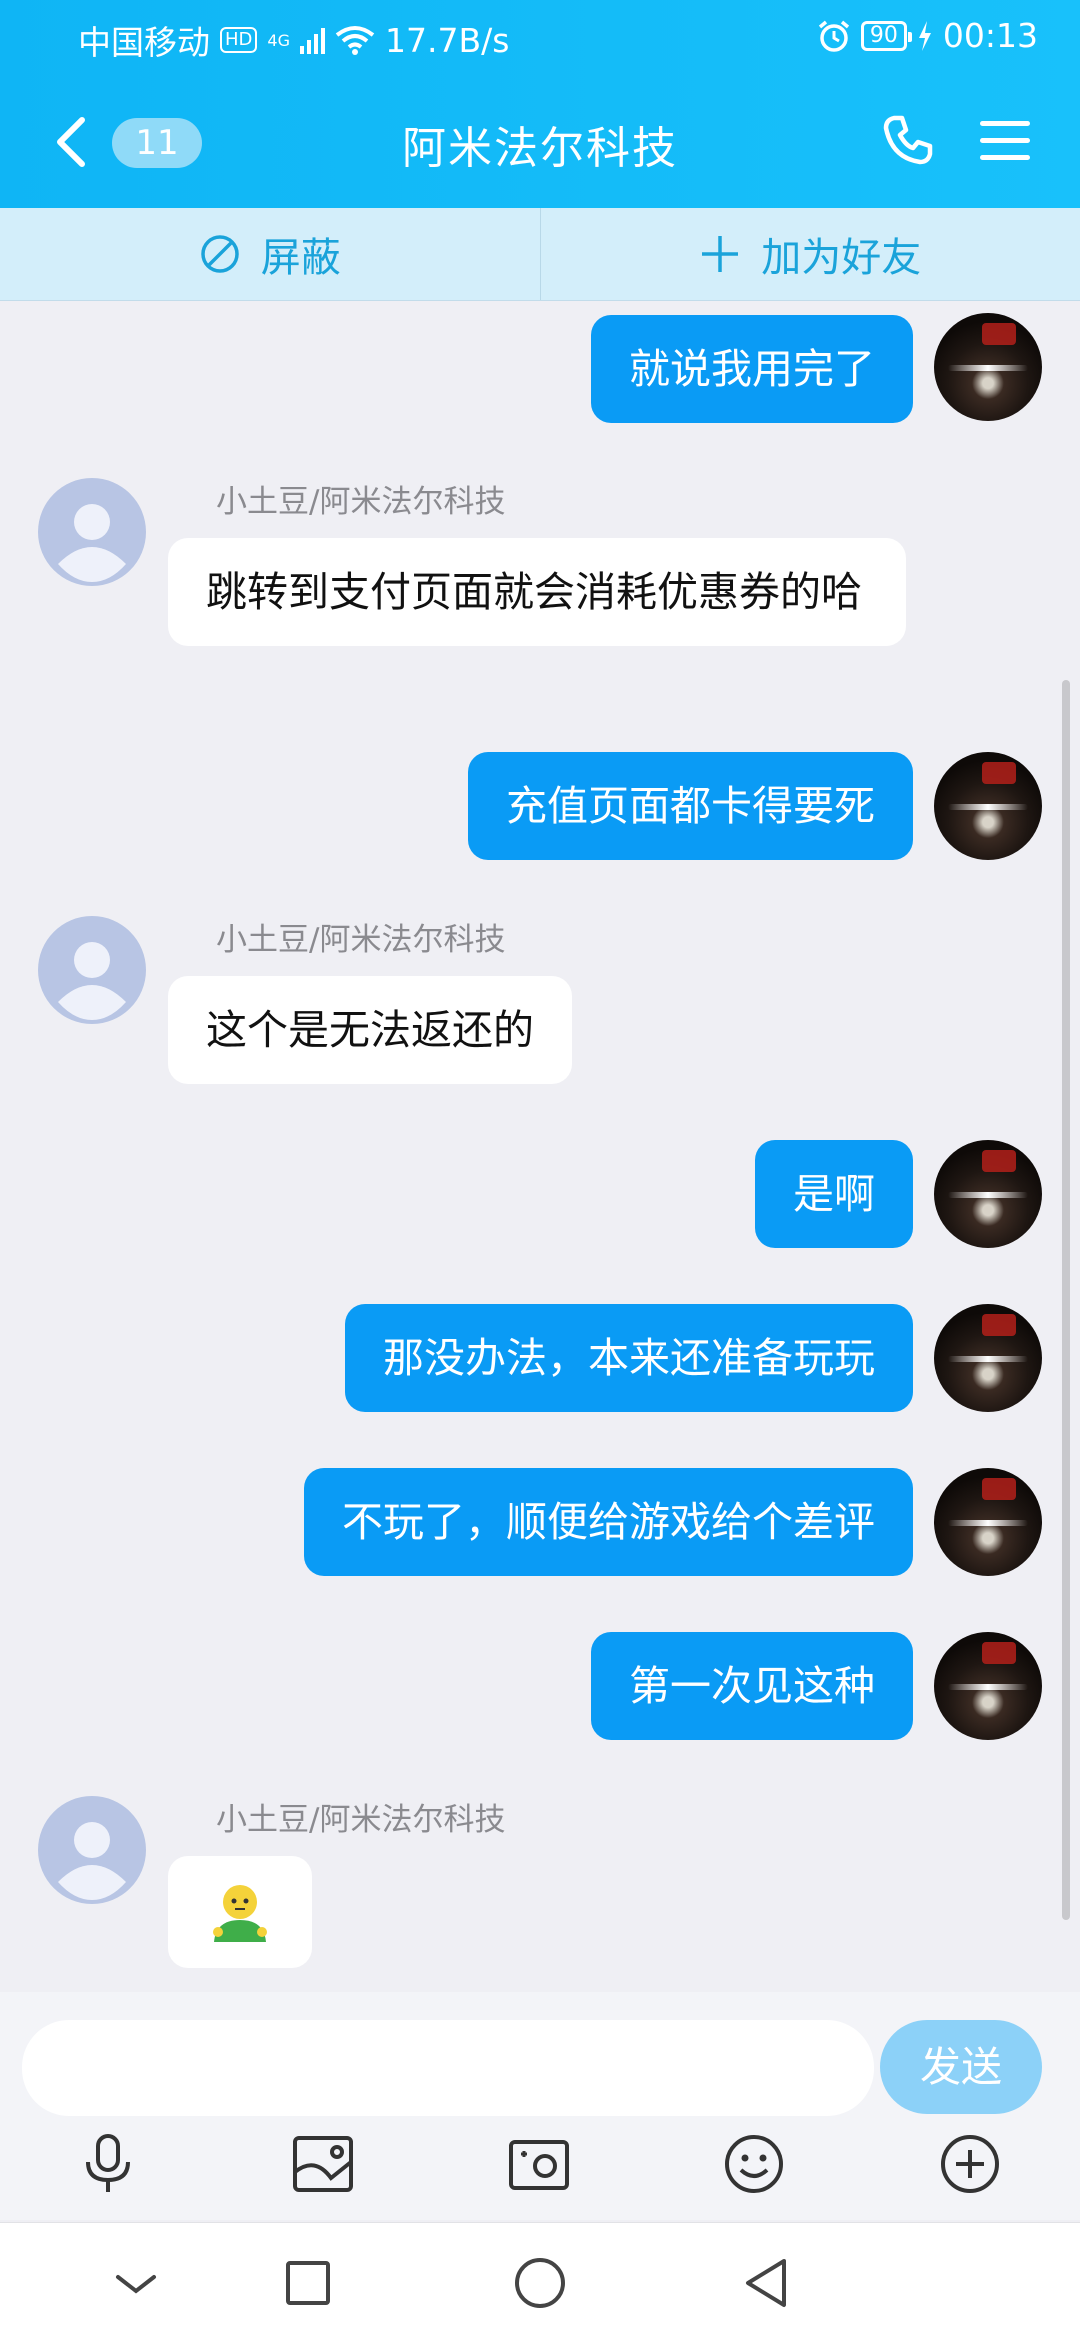 The width and height of the screenshot is (1080, 2341). I want to click on phone-call-icon, so click(908, 140).